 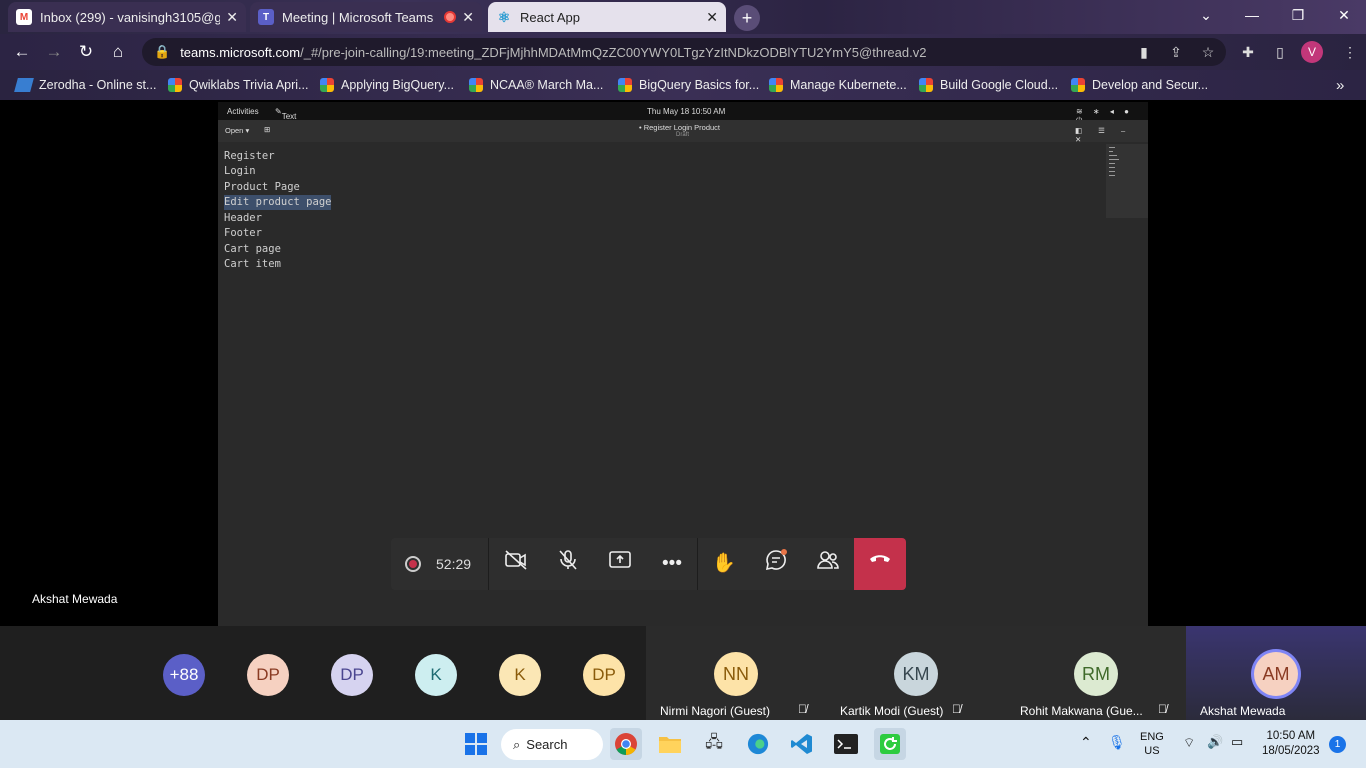 What do you see at coordinates (670, 744) in the screenshot?
I see `file-explorer-icon` at bounding box center [670, 744].